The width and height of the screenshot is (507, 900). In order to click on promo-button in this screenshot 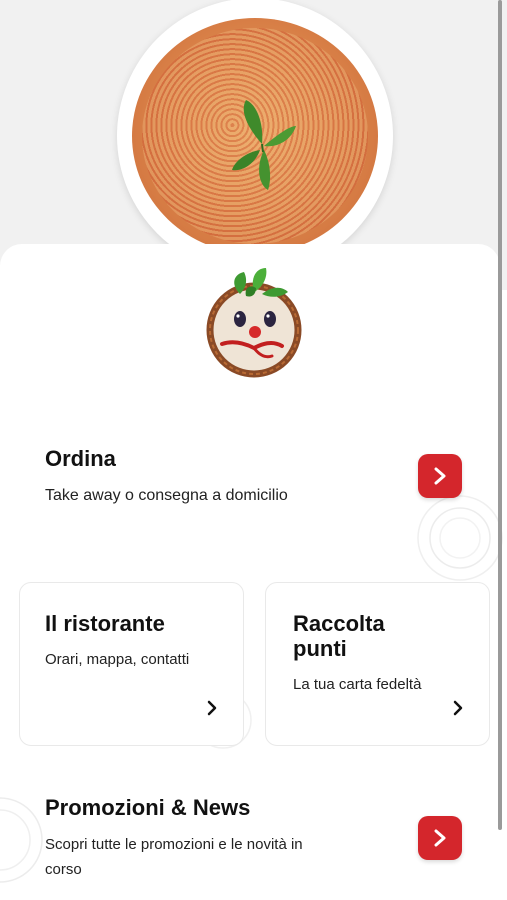, I will do `click(440, 838)`.